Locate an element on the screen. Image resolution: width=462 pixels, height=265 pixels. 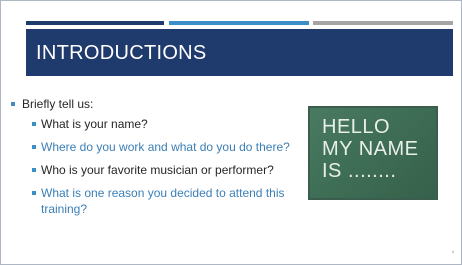
accent-bar-gray is located at coordinates (383, 23).